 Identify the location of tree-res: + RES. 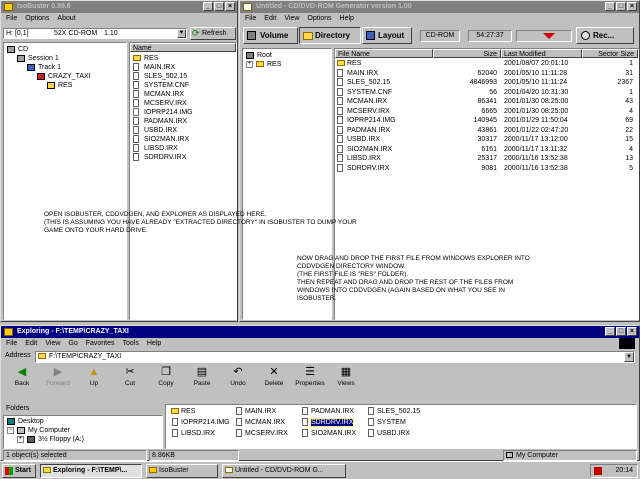
(287, 64).